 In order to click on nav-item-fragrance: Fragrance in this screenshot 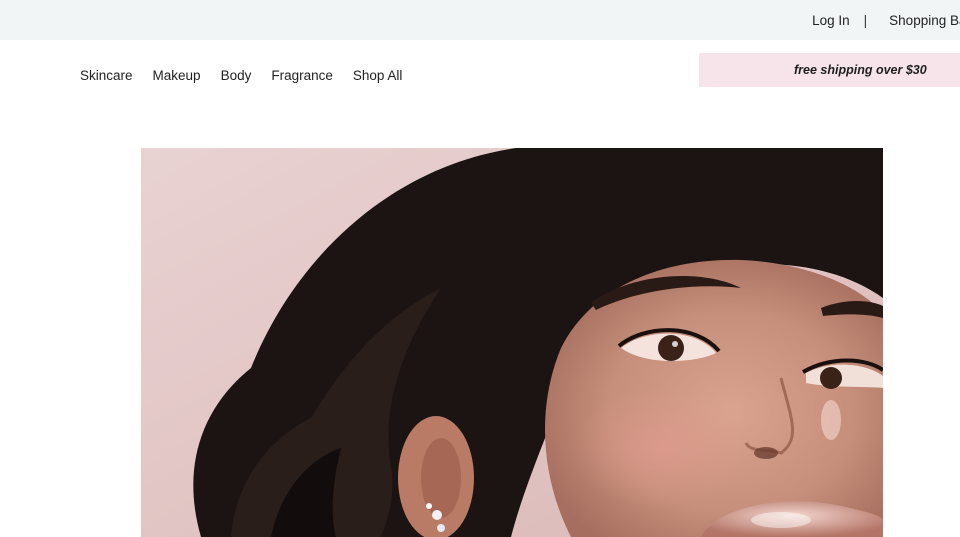, I will do `click(302, 75)`.